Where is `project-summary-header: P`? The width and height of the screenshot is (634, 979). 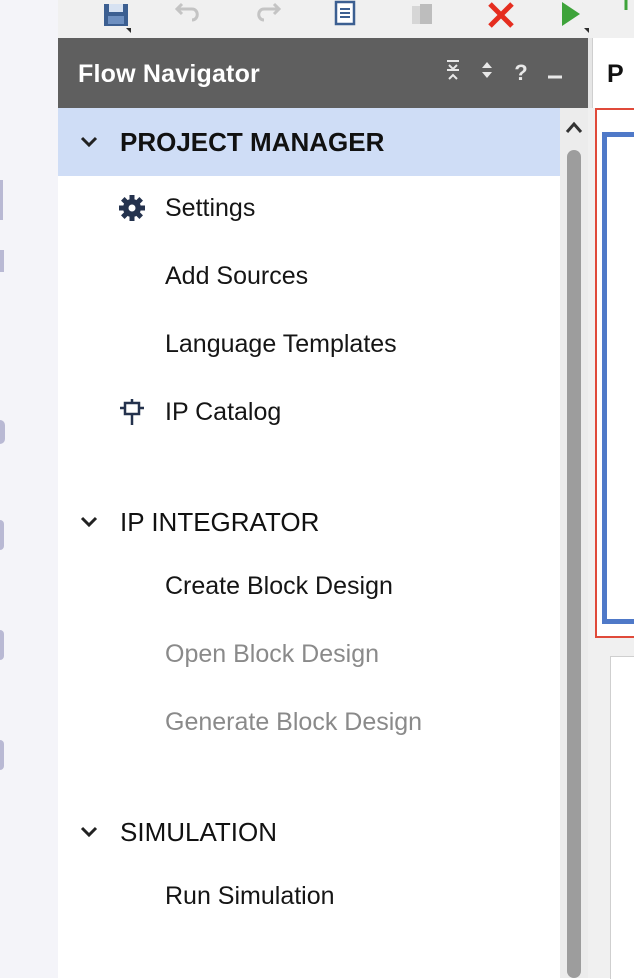
project-summary-header: P is located at coordinates (611, 73).